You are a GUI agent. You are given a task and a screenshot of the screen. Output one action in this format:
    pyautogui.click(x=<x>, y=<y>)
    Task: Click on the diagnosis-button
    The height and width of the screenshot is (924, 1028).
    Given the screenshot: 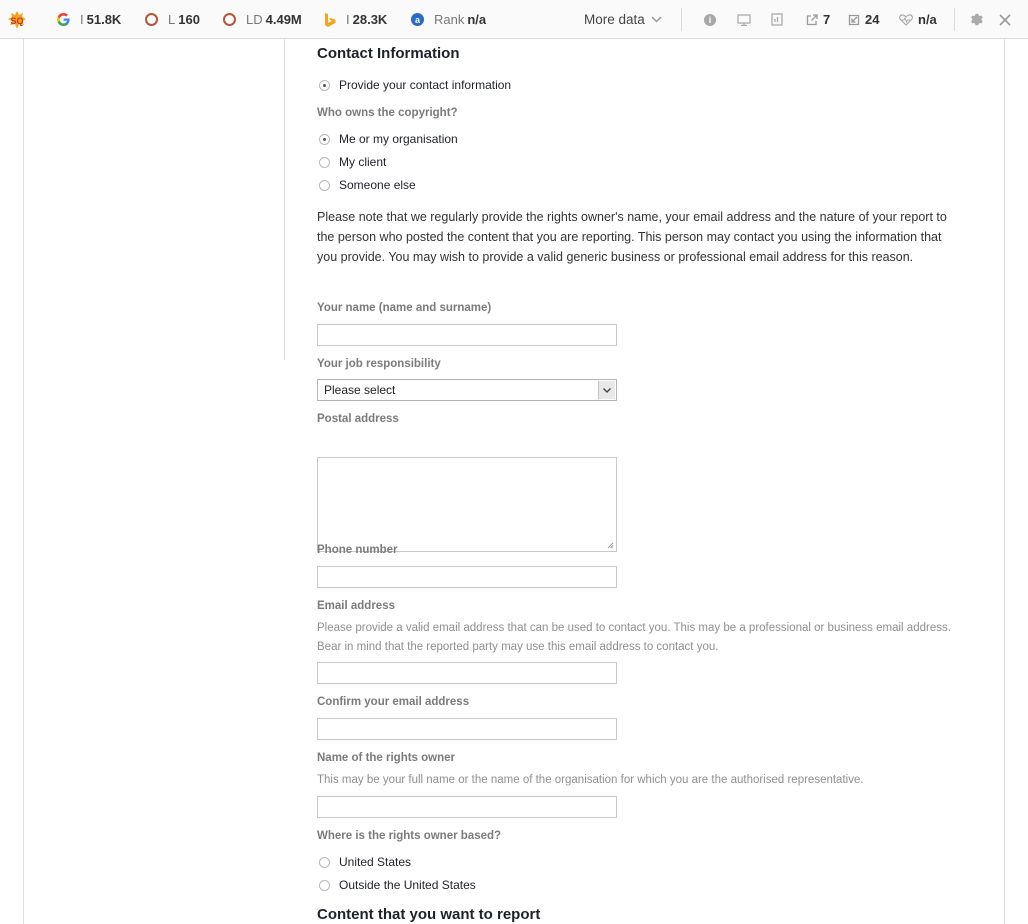 What is the action you would take?
    pyautogui.click(x=744, y=19)
    